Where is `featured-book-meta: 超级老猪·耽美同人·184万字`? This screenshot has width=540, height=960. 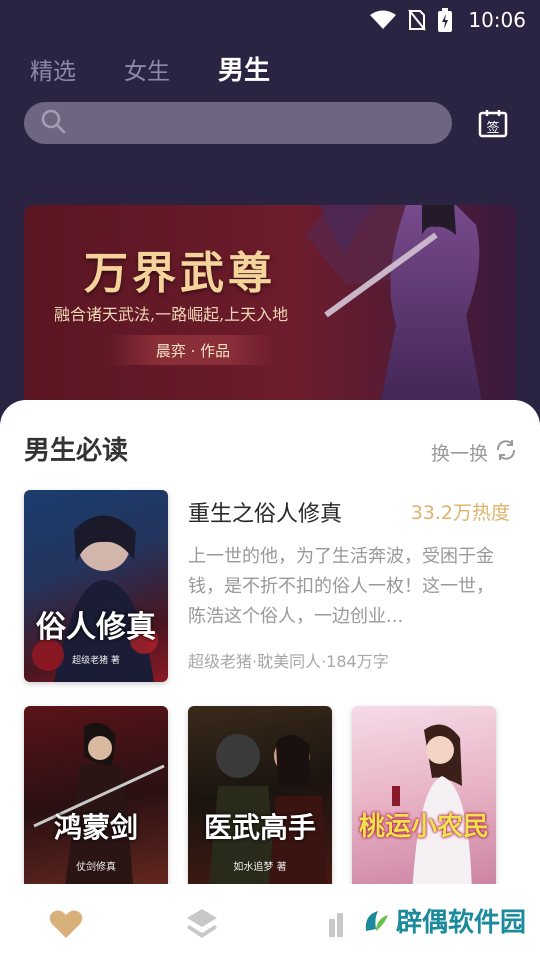 featured-book-meta: 超级老猪·耽美同人·184万字 is located at coordinates (288, 661).